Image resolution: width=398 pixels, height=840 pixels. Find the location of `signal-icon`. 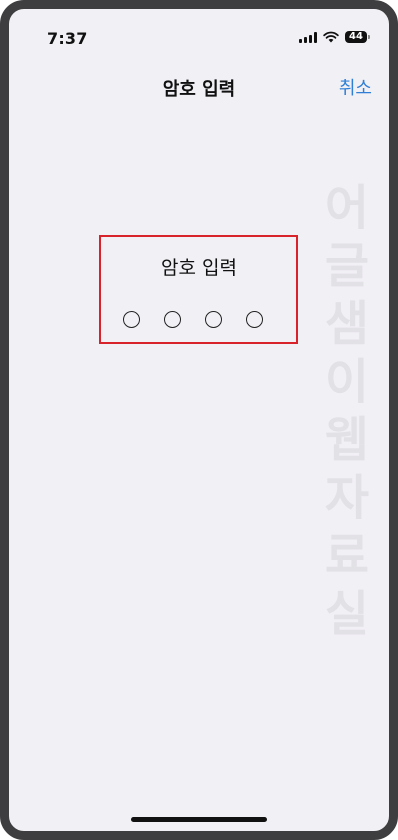

signal-icon is located at coordinates (308, 37).